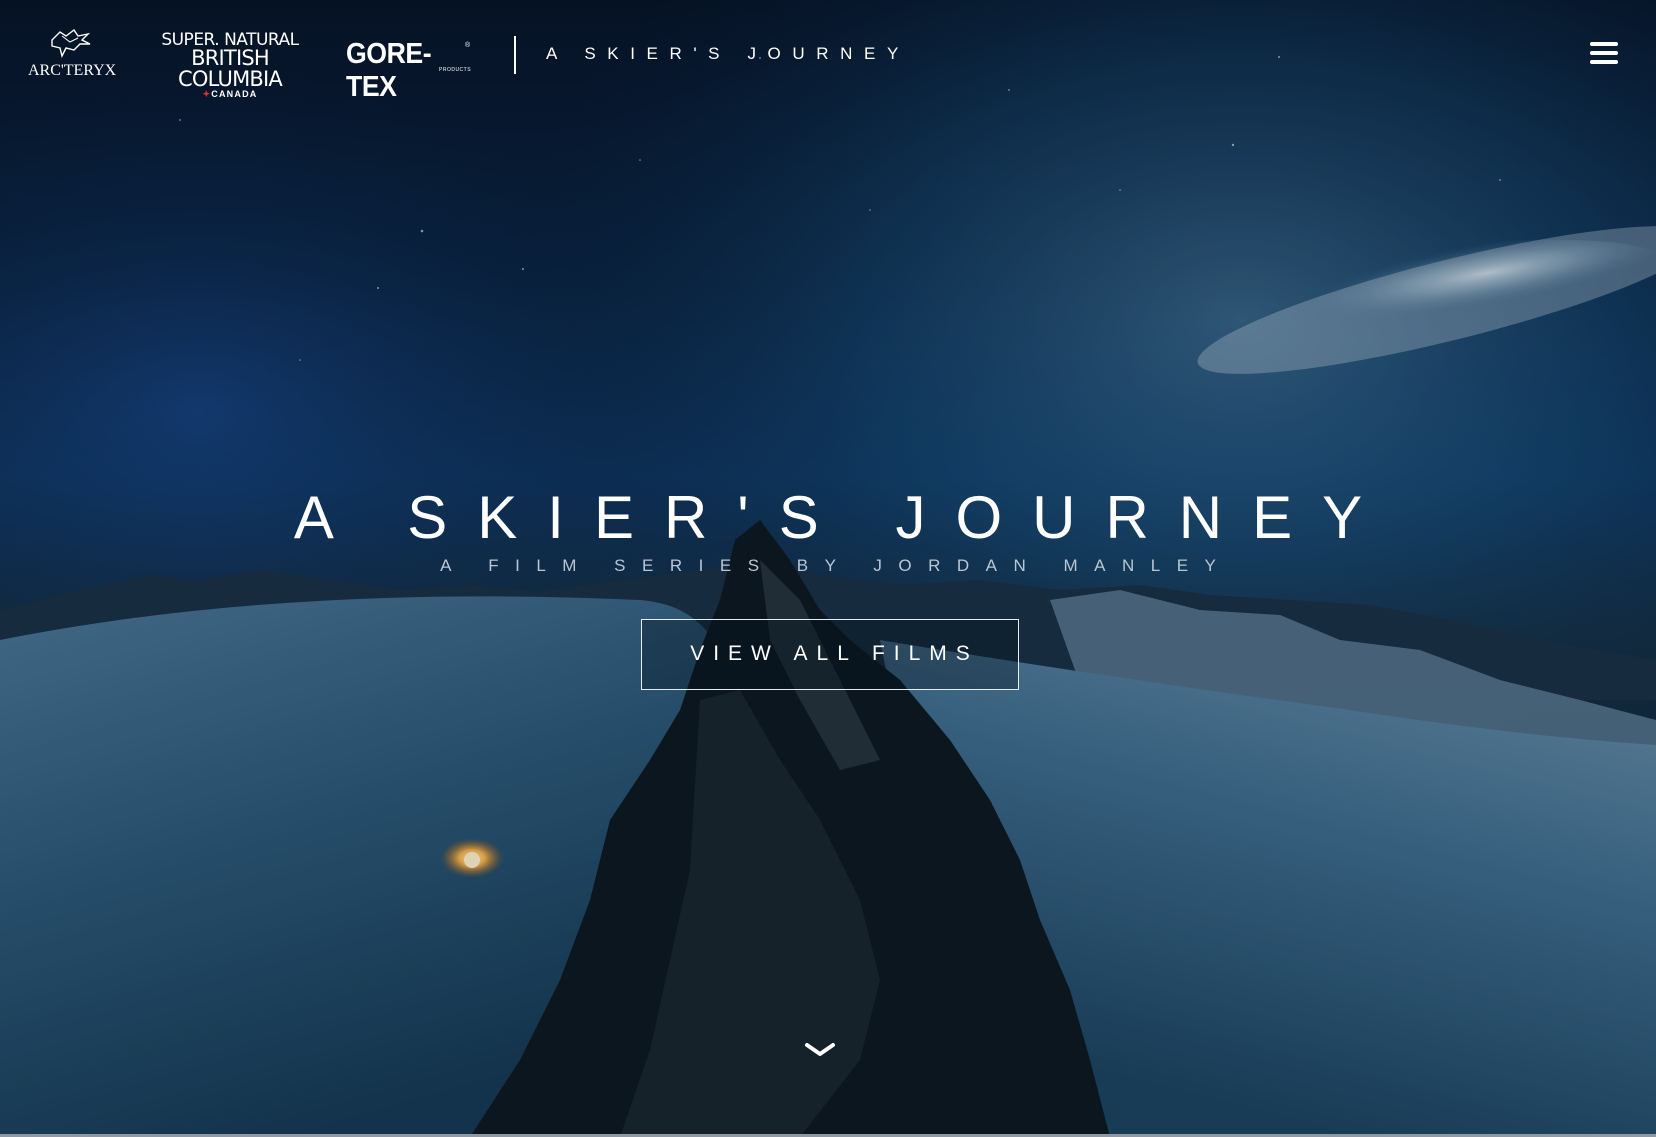 Image resolution: width=1656 pixels, height=1137 pixels. I want to click on gore-tex-logo: GORE-TEX ® PRODUCTS, so click(409, 70).